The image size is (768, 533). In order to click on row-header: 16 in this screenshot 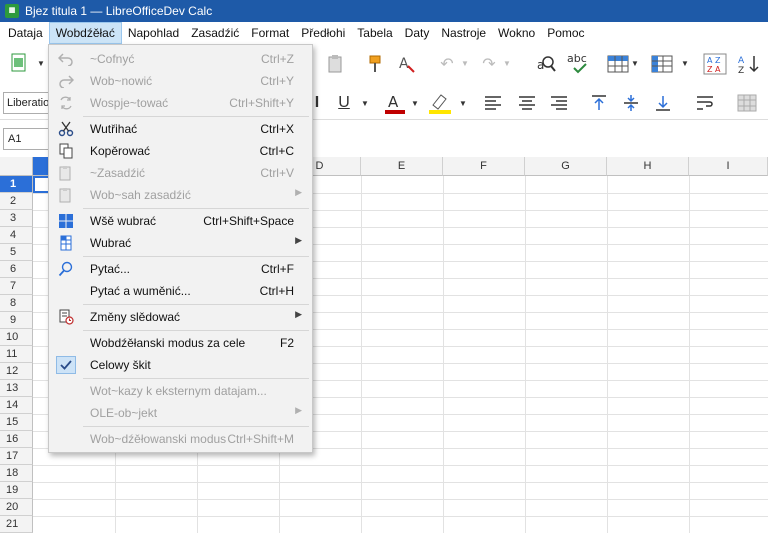, I will do `click(16, 439)`.